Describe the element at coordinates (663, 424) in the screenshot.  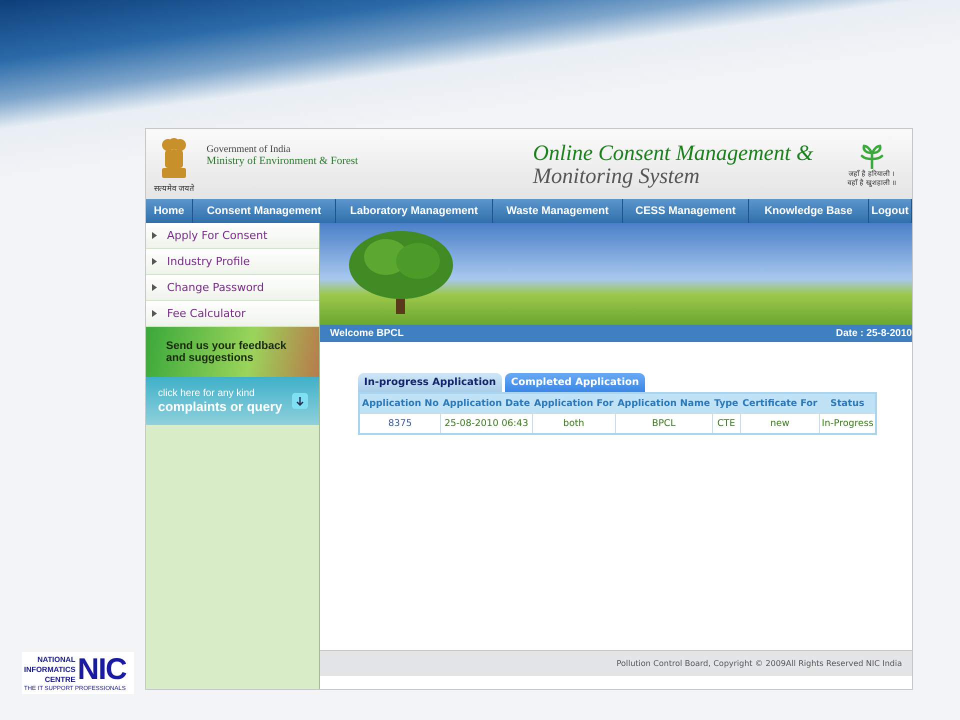
I see `table-cell: BPCL` at that location.